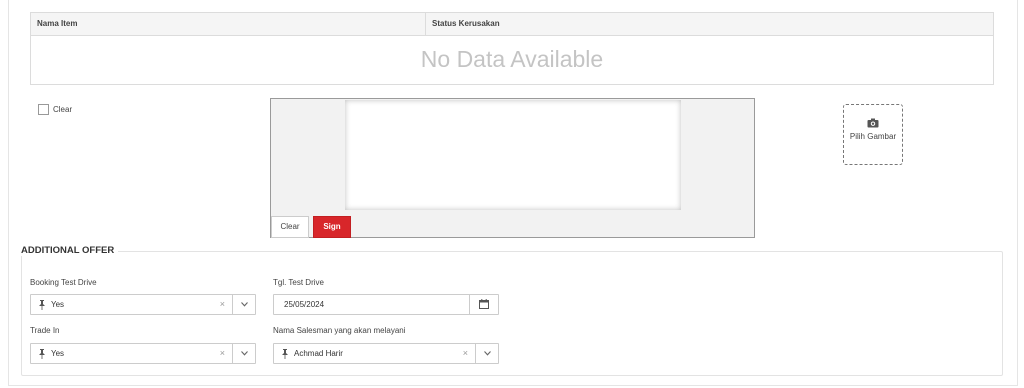  I want to click on column-header-status: Status Kerusakan, so click(710, 24).